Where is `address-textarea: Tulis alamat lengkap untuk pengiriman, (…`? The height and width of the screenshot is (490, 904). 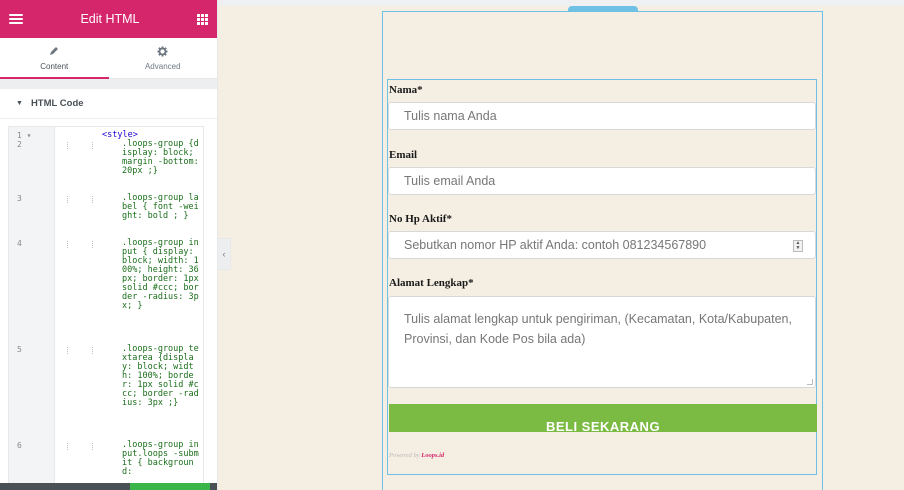 address-textarea: Tulis alamat lengkap untuk pengiriman, (… is located at coordinates (602, 342).